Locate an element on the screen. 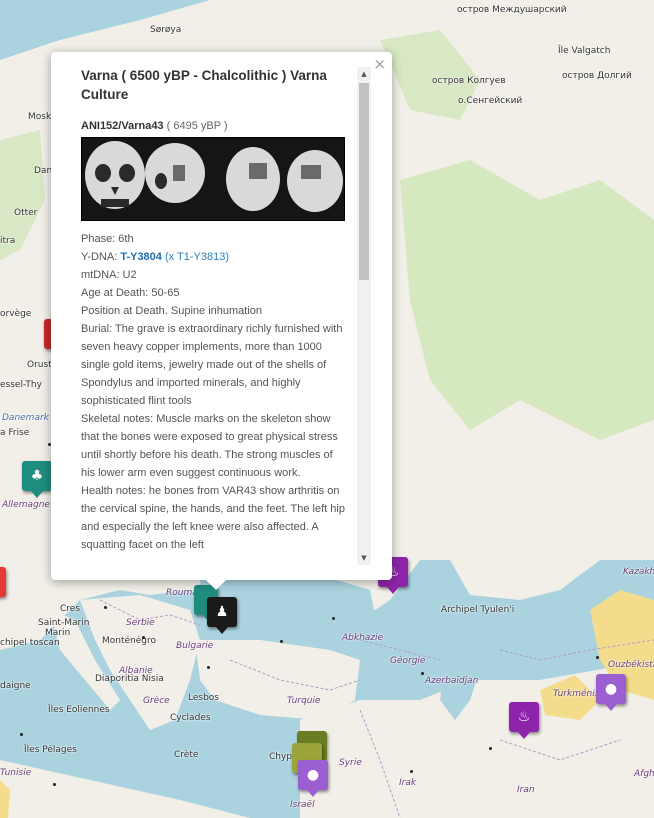 This screenshot has width=654, height=818. place-label: Abkhazie is located at coordinates (363, 638).